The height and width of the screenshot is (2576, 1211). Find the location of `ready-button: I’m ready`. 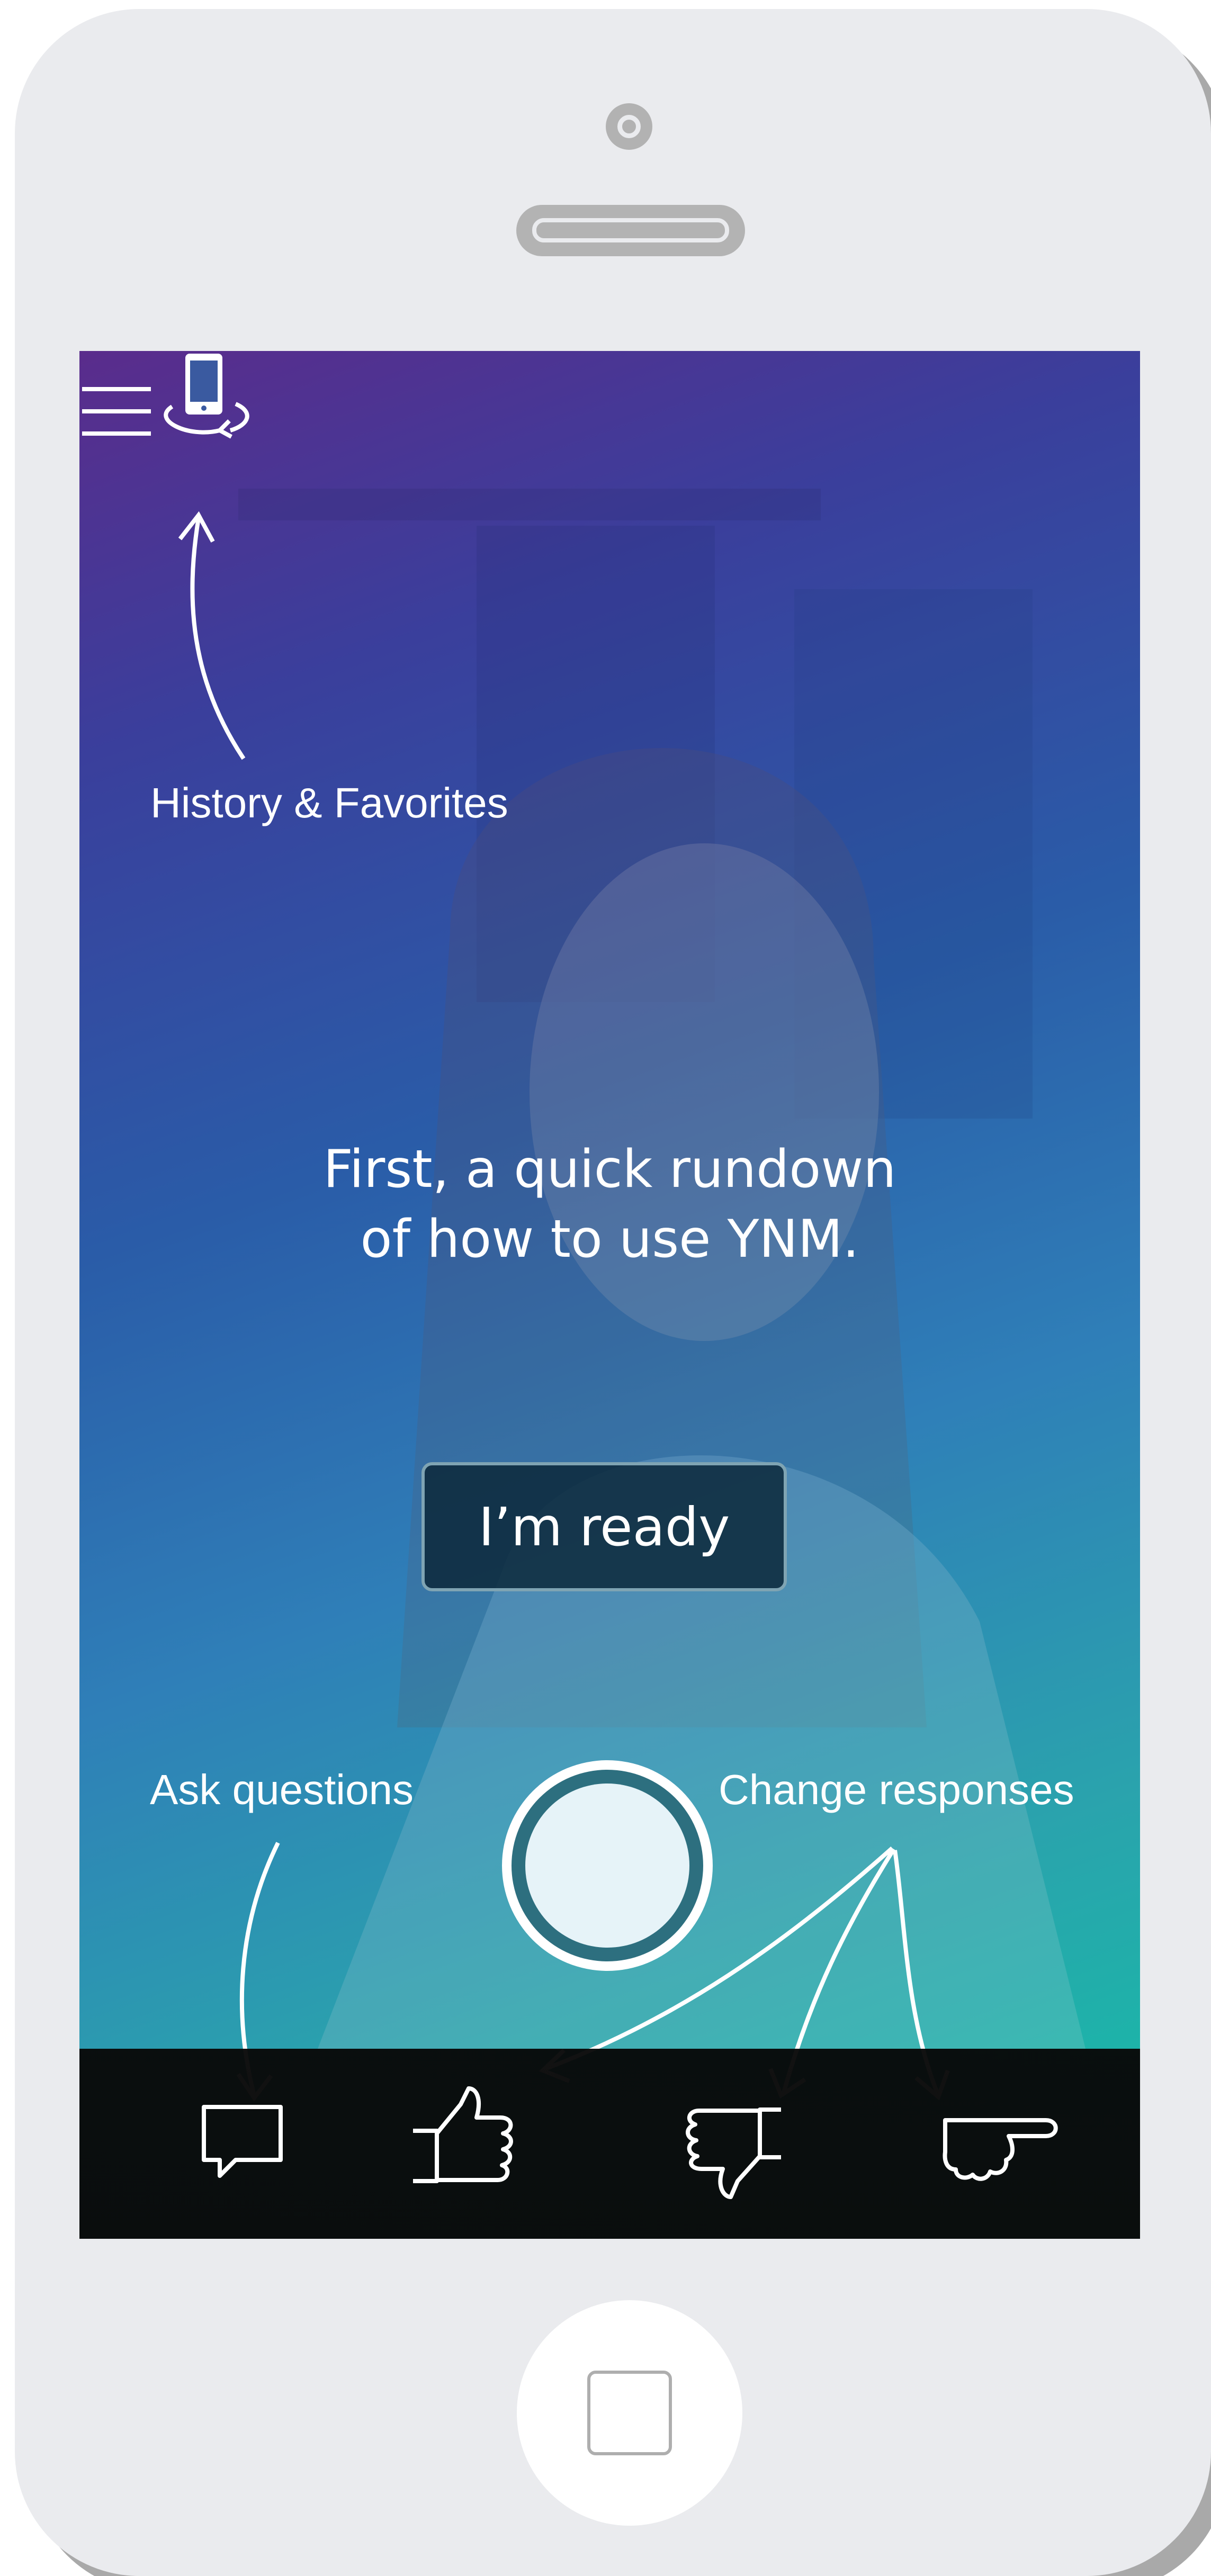

ready-button: I’m ready is located at coordinates (604, 1526).